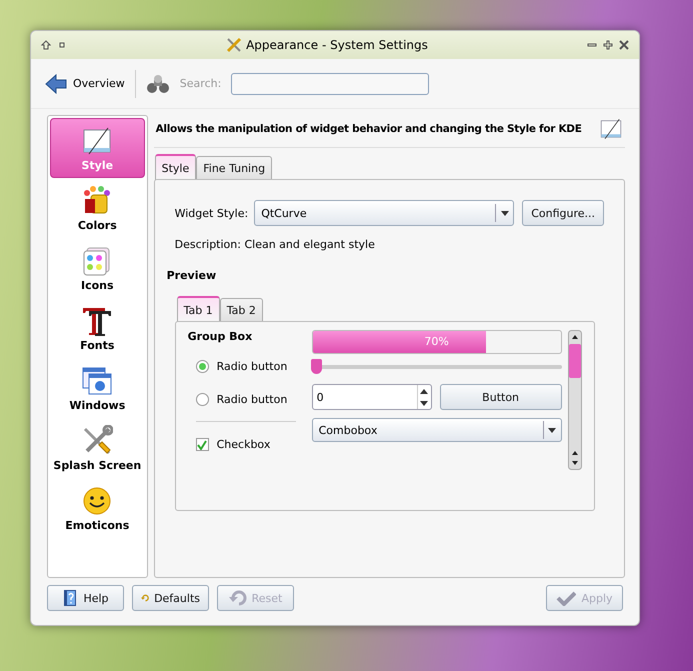 The height and width of the screenshot is (671, 693). I want to click on binoculars-icon, so click(158, 84).